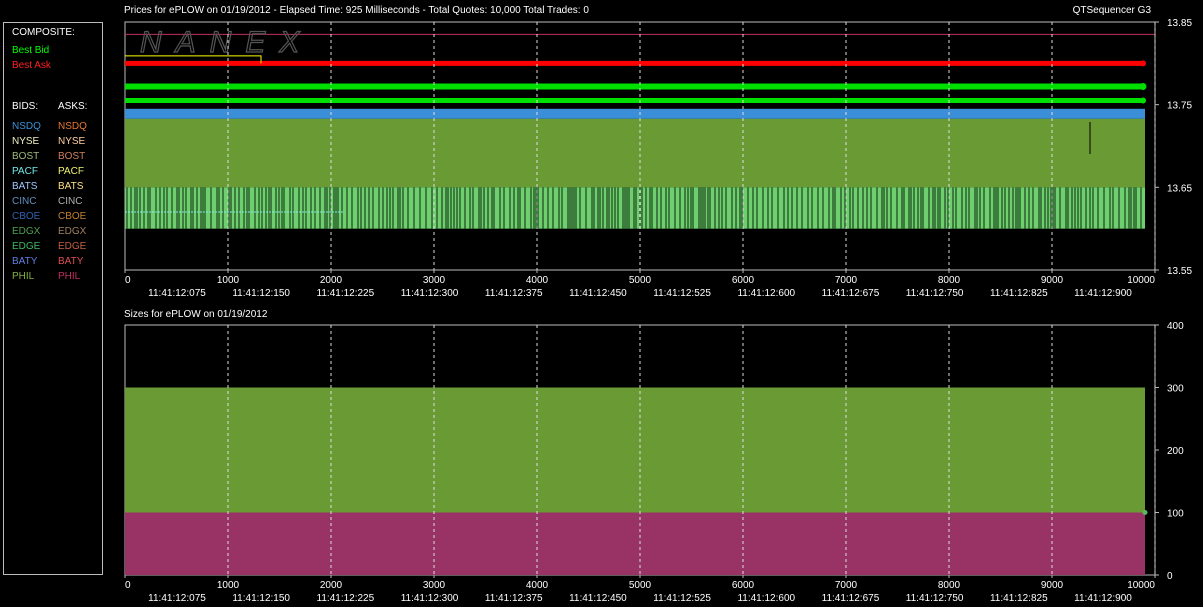  I want to click on y-tick-label: 13.55, so click(1179, 271).